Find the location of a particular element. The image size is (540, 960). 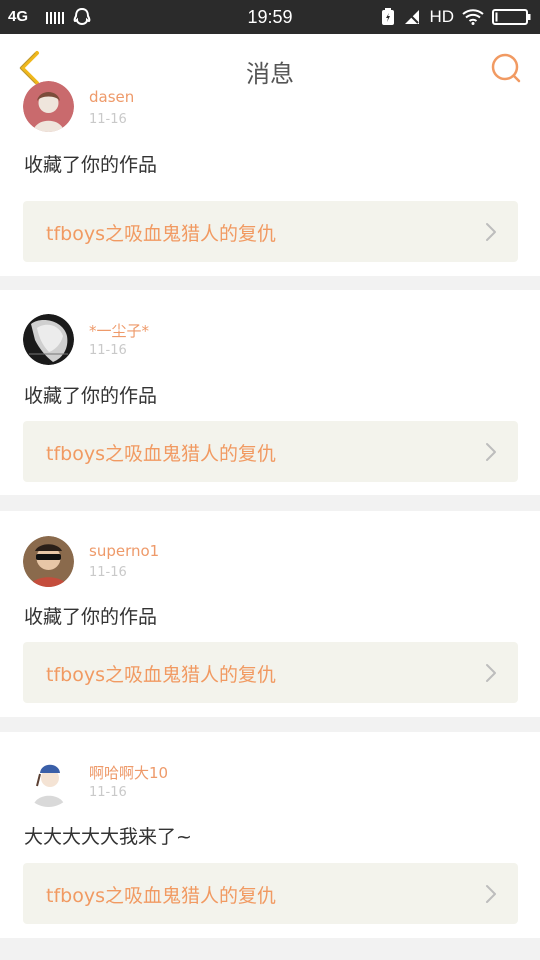

battery-icon is located at coordinates (511, 17).